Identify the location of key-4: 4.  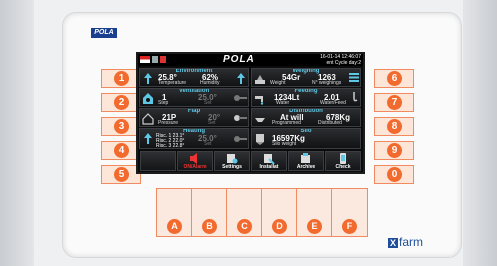
(121, 150).